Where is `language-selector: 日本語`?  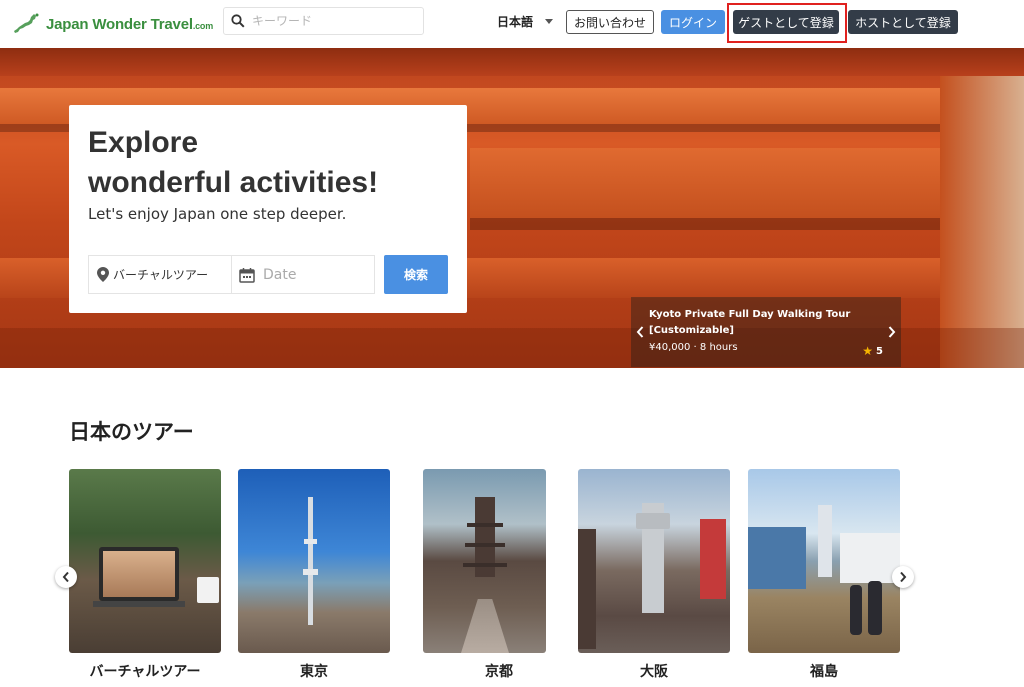 language-selector: 日本語 is located at coordinates (525, 21).